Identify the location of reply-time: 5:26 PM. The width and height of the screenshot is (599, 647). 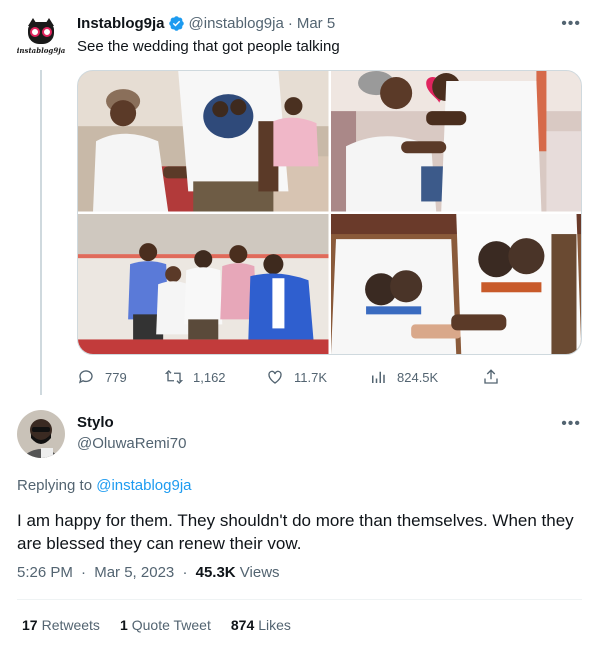
(45, 572).